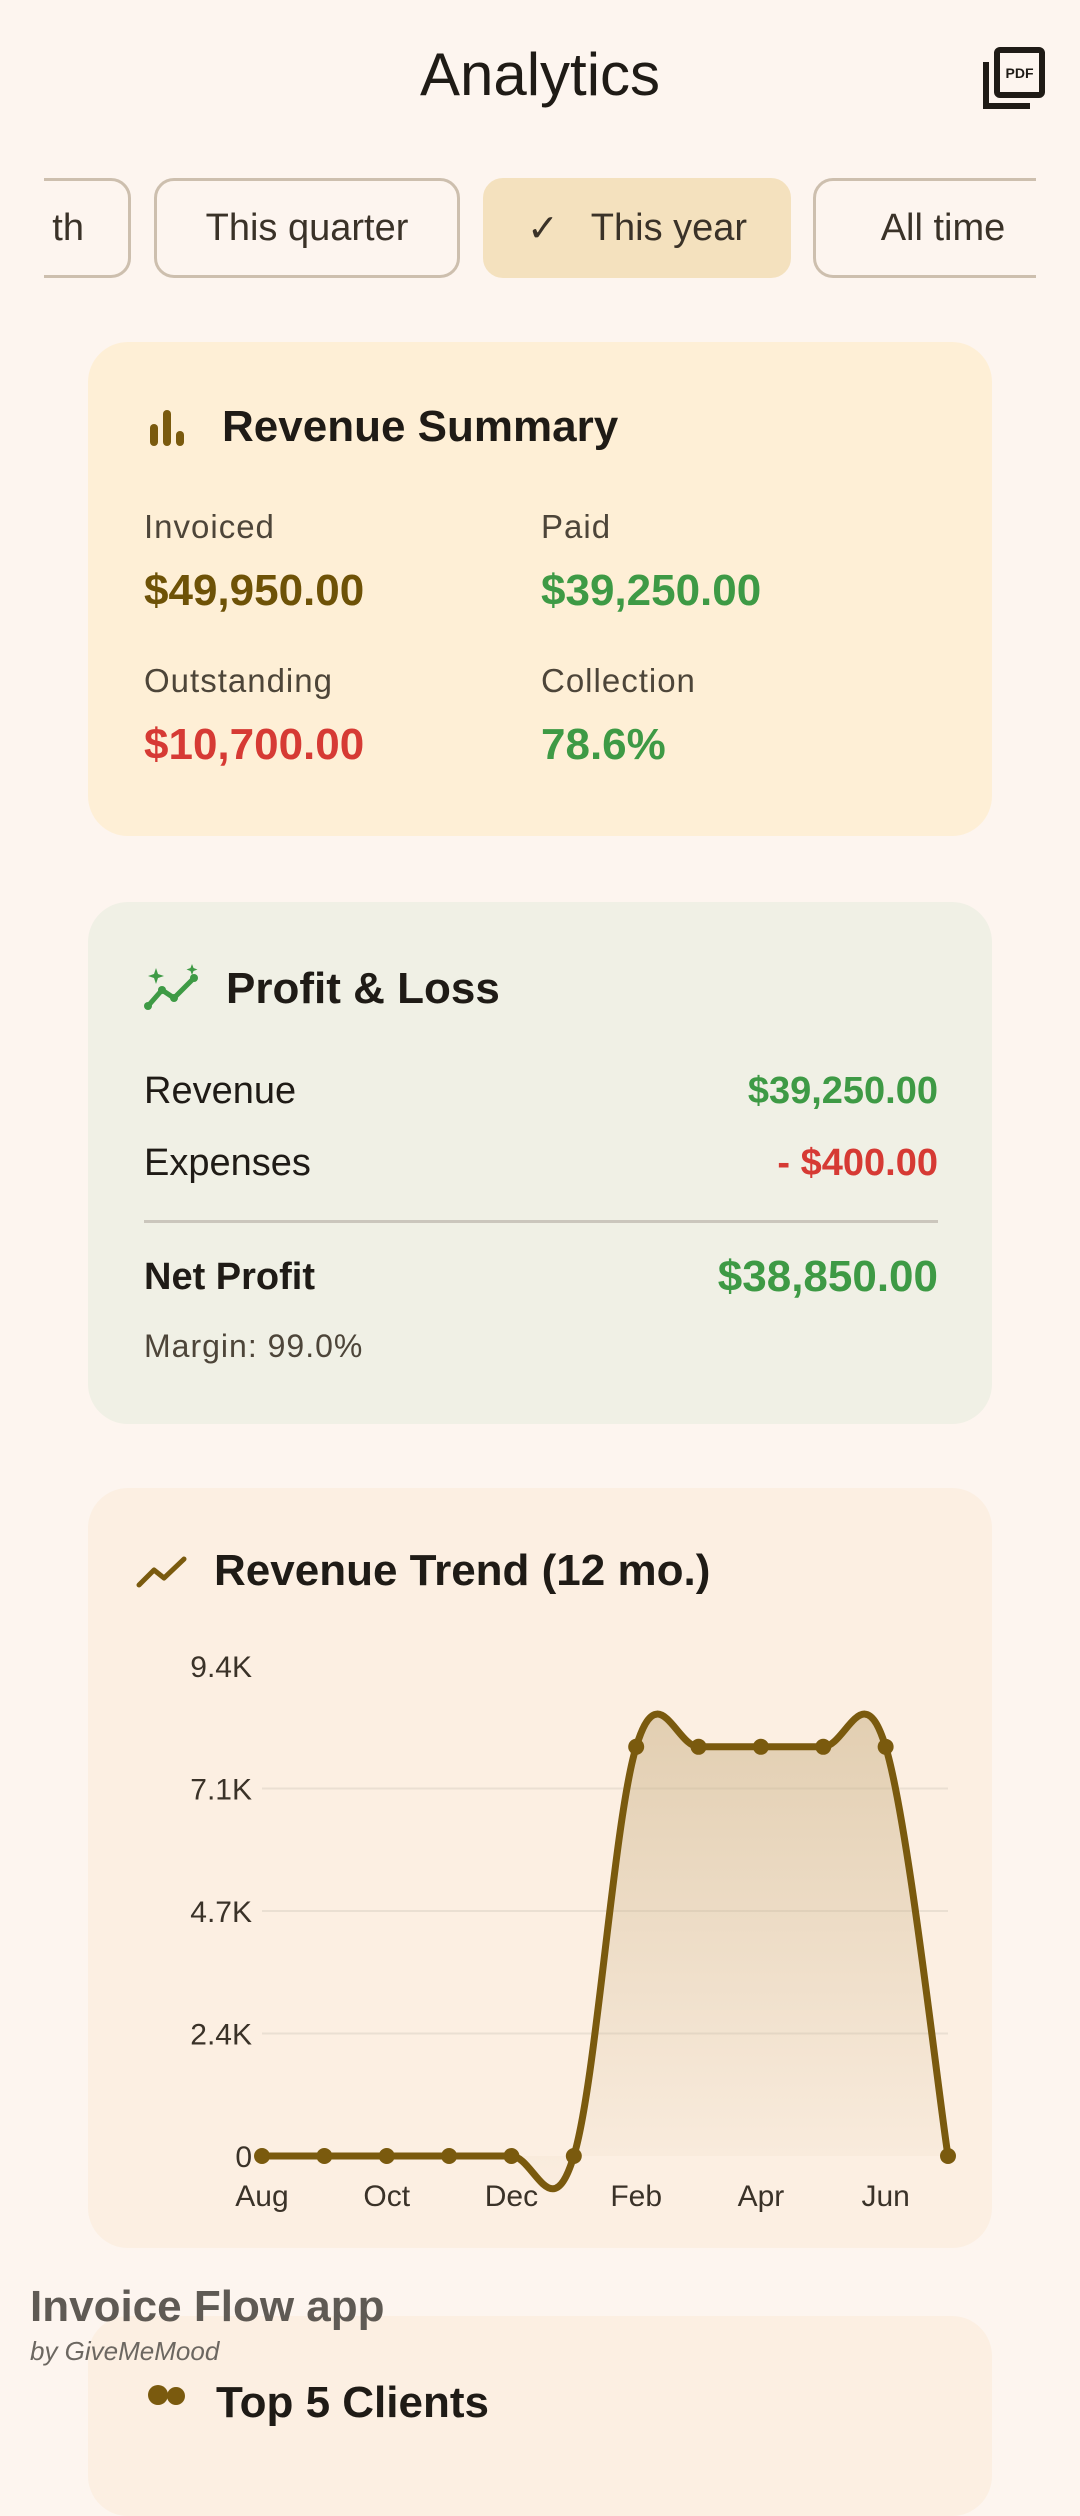 Image resolution: width=1080 pixels, height=2516 pixels. What do you see at coordinates (576, 526) in the screenshot?
I see `paid-label: Paid` at bounding box center [576, 526].